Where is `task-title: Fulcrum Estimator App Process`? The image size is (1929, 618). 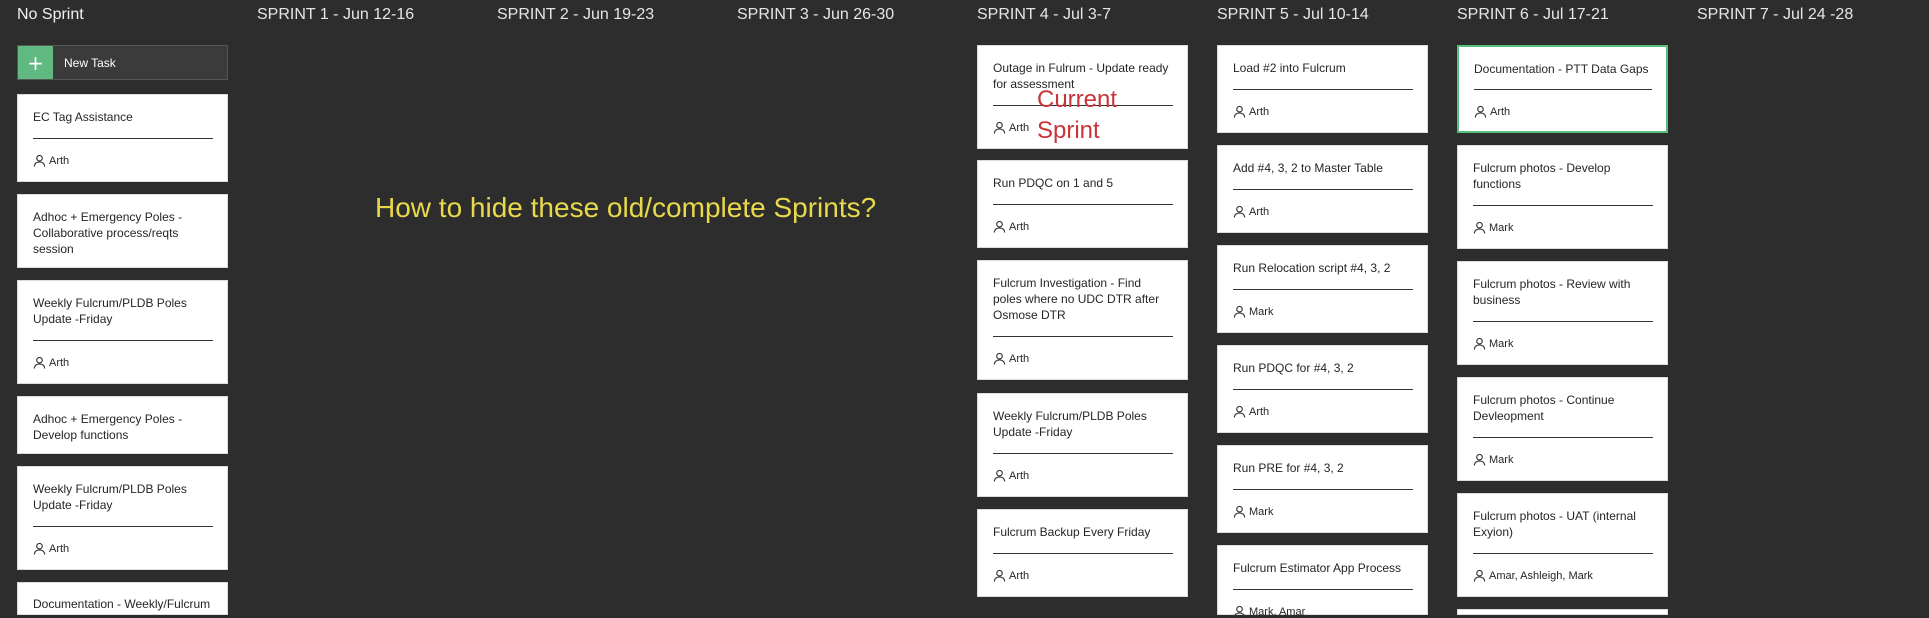
task-title: Fulcrum Estimator App Process is located at coordinates (1317, 568).